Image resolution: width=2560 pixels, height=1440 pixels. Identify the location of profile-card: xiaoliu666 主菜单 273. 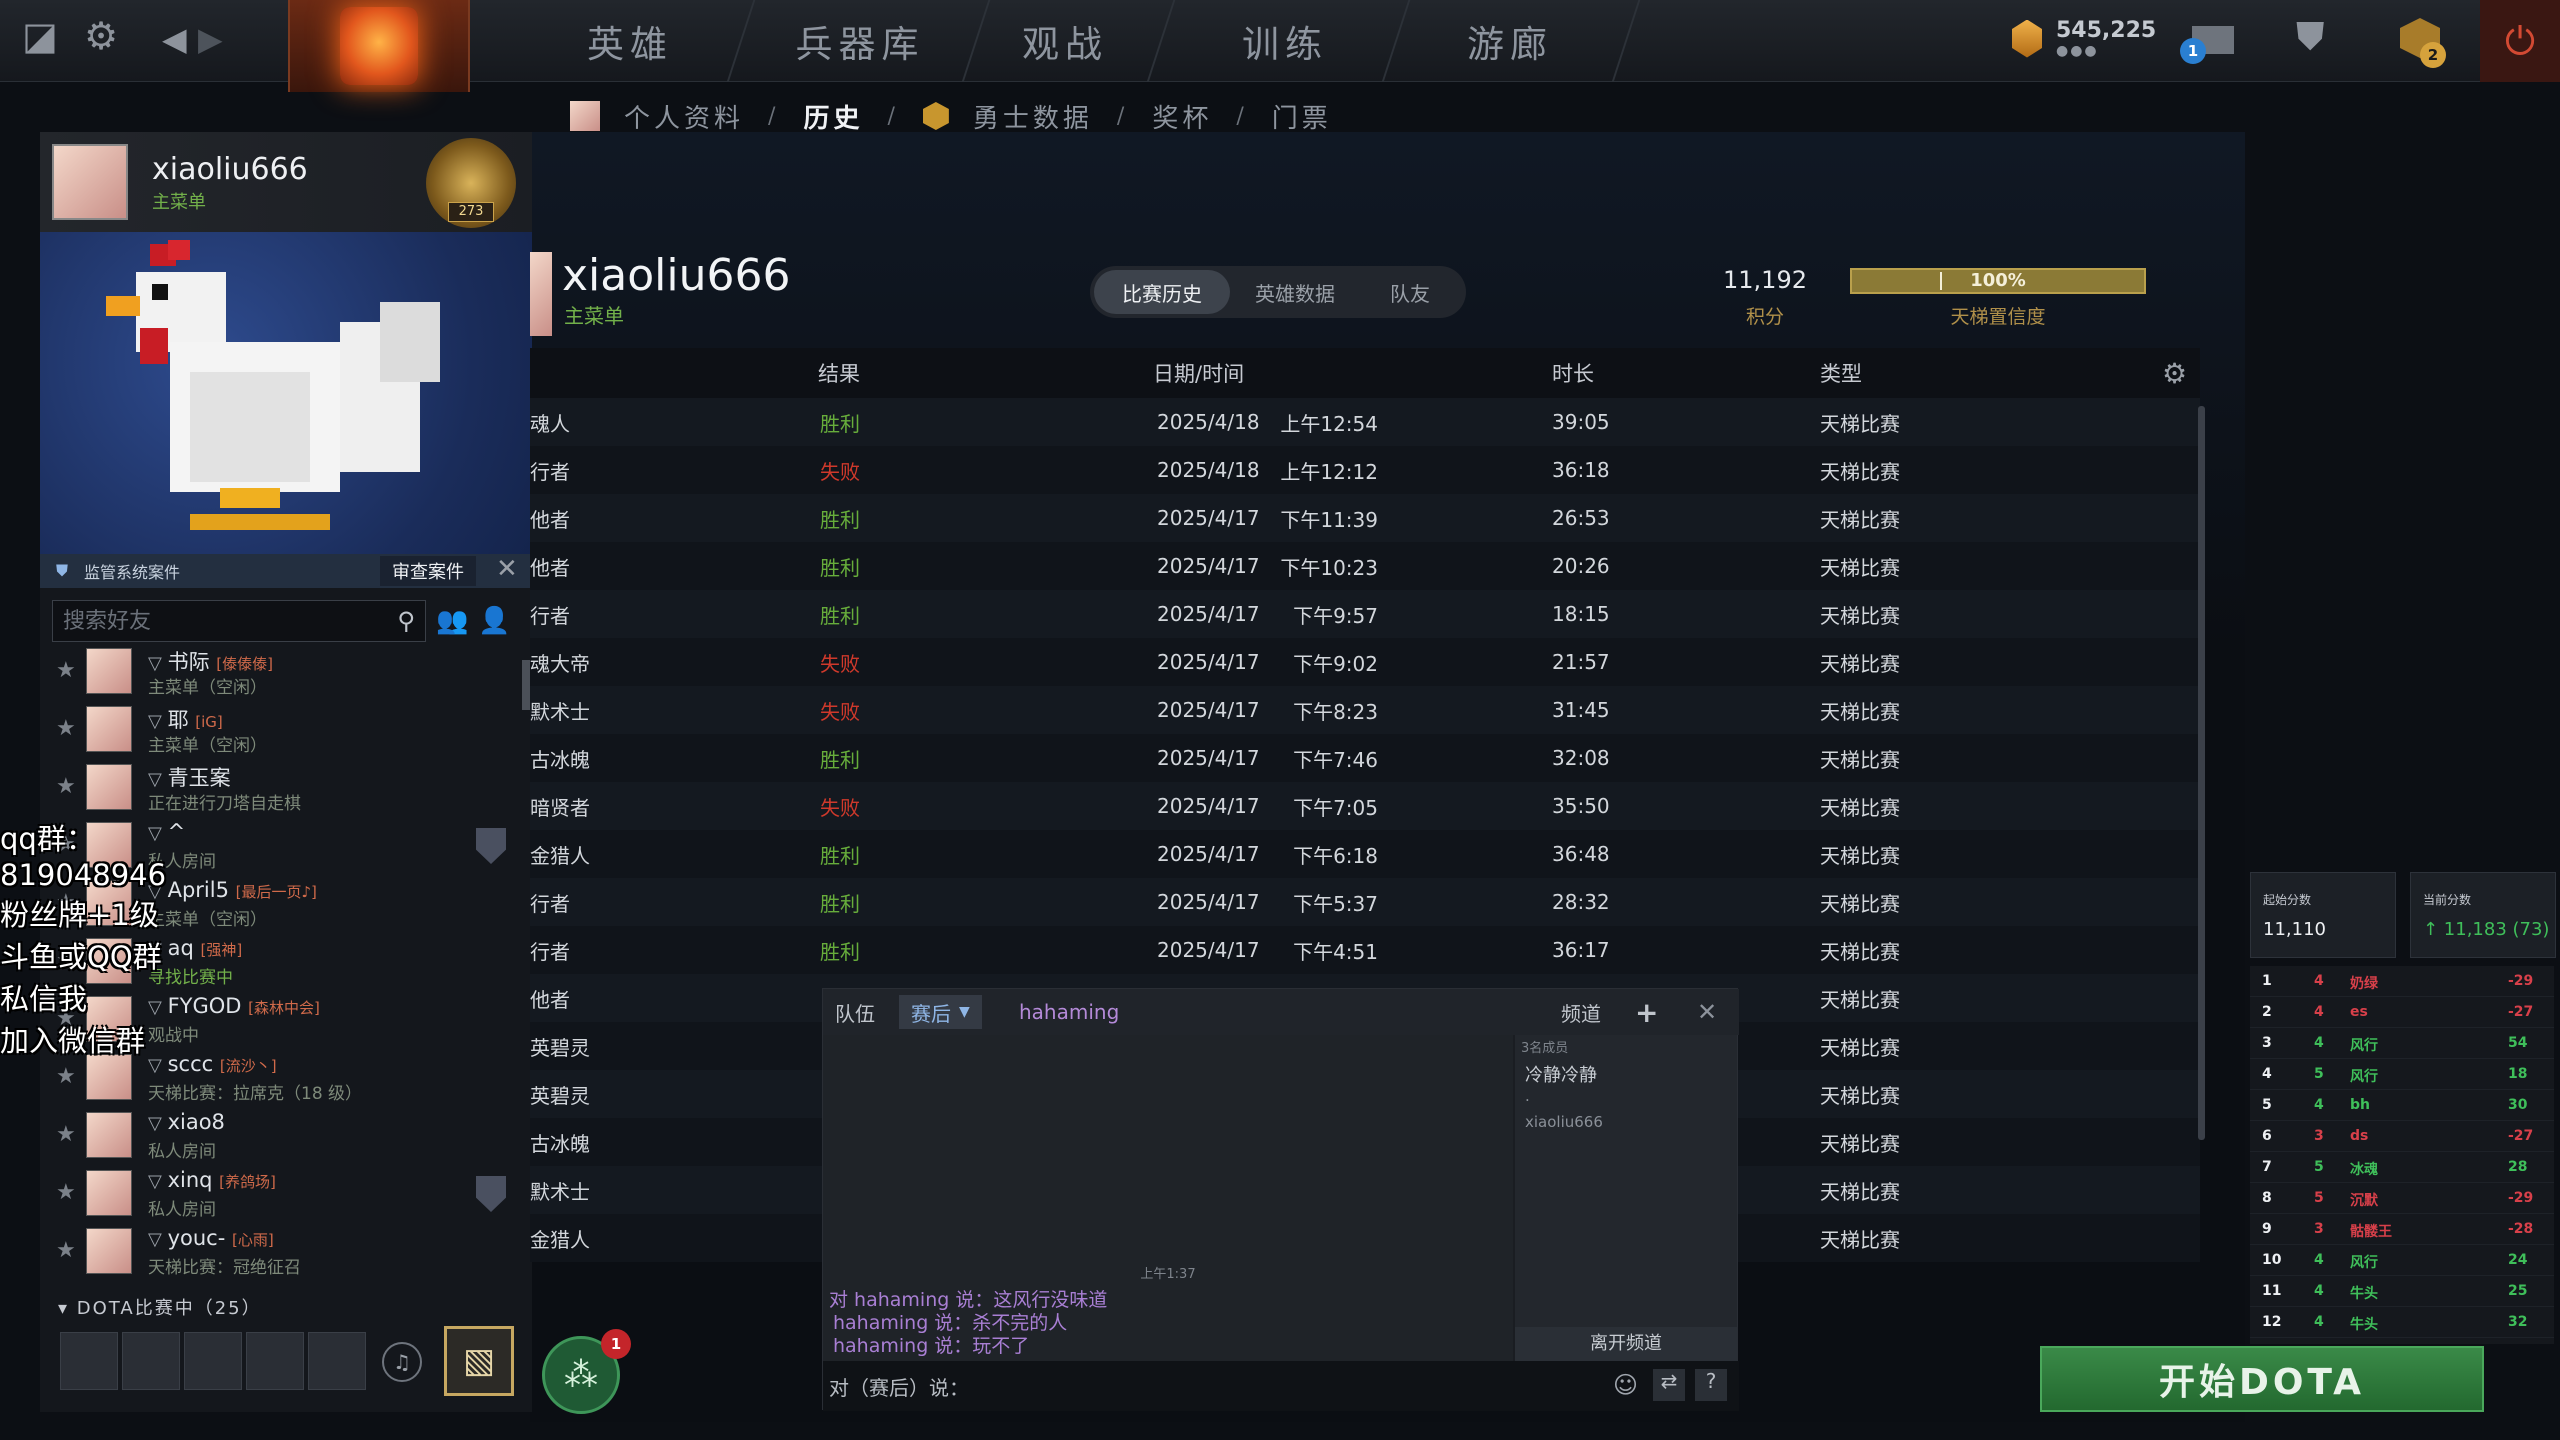
(286, 182).